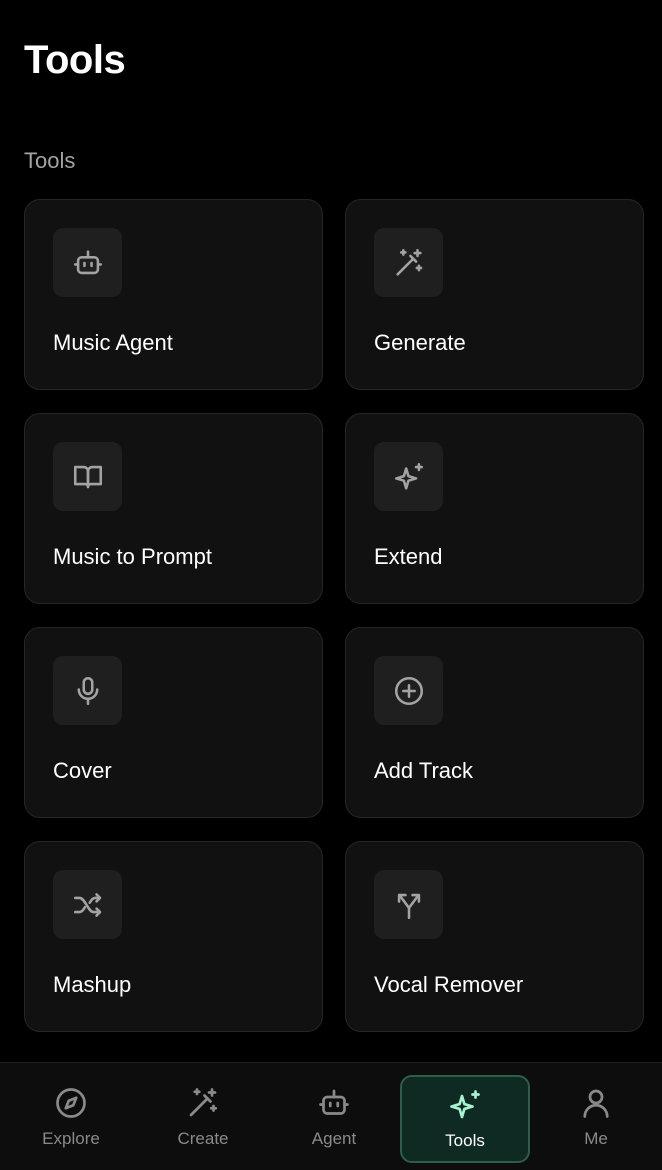 This screenshot has height=1170, width=662. Describe the element at coordinates (334, 1138) in the screenshot. I see `nav-label: Agent` at that location.